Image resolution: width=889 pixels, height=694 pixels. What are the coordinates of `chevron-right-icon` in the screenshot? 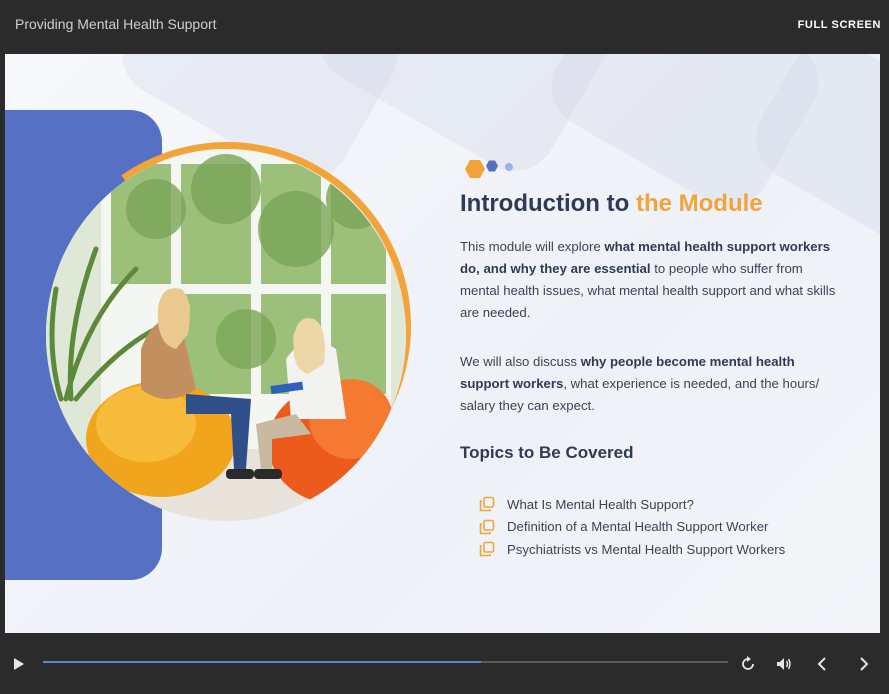 It's located at (864, 664).